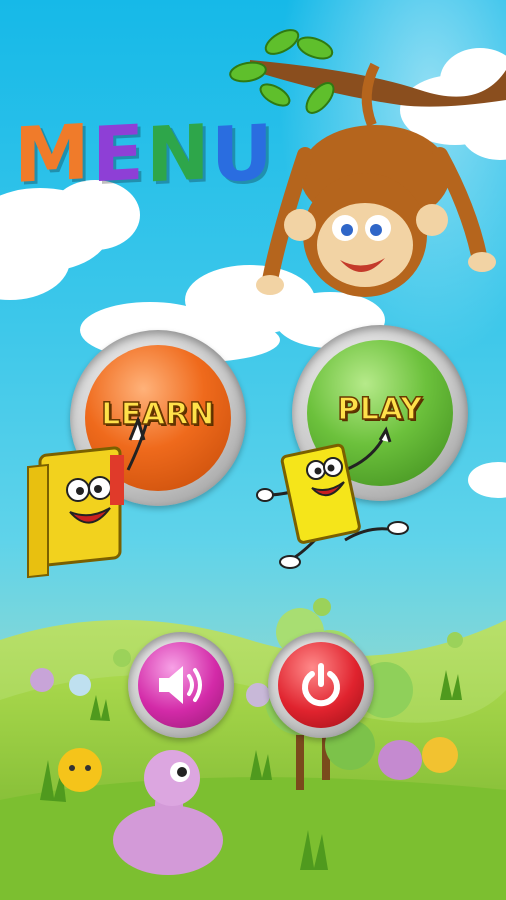 The image size is (506, 900). What do you see at coordinates (177, 153) in the screenshot?
I see `title-letter: N` at bounding box center [177, 153].